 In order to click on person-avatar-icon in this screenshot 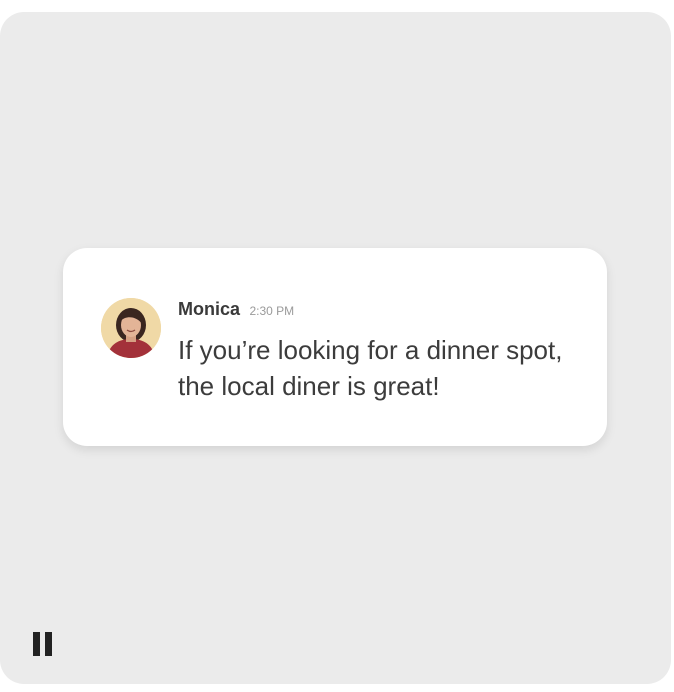, I will do `click(131, 328)`.